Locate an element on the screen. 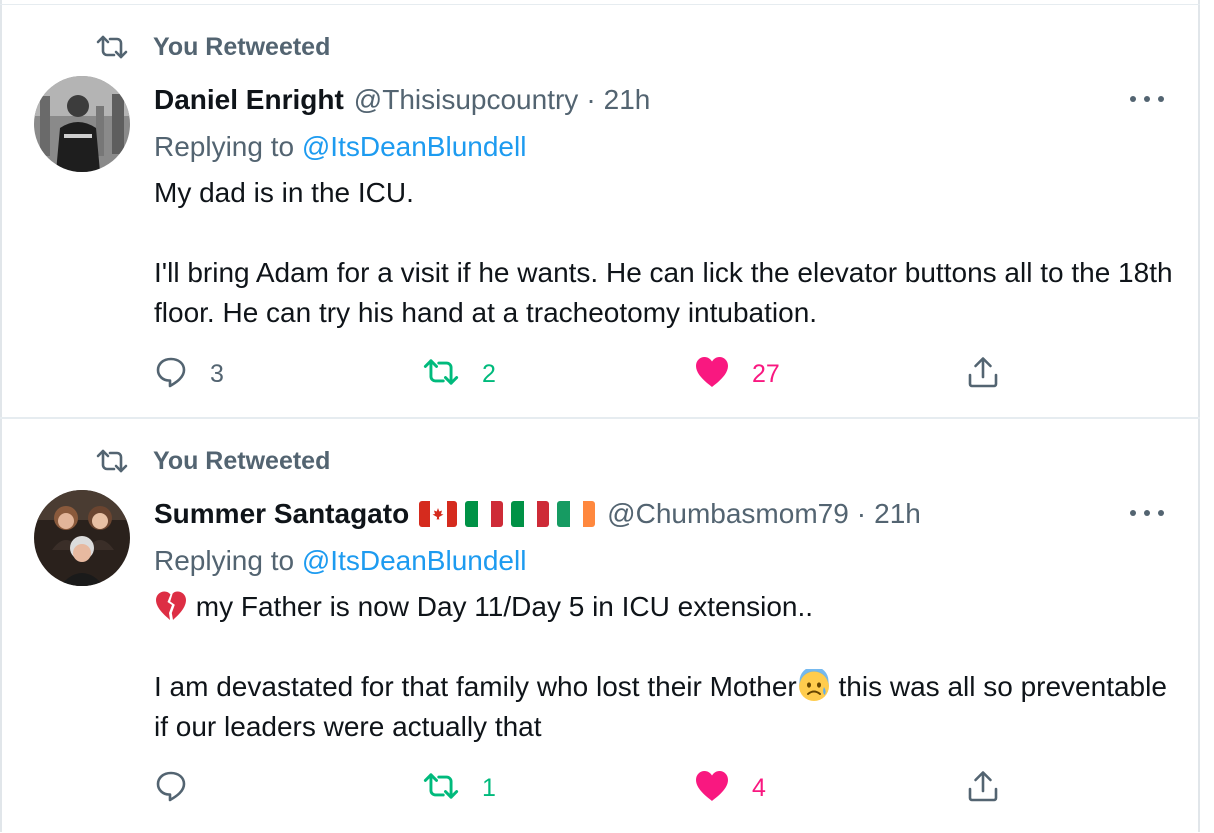 This screenshot has height=833, width=1214. tweet-header: Daniel Enright @Thisisupcountry · 21h is located at coordinates (402, 100).